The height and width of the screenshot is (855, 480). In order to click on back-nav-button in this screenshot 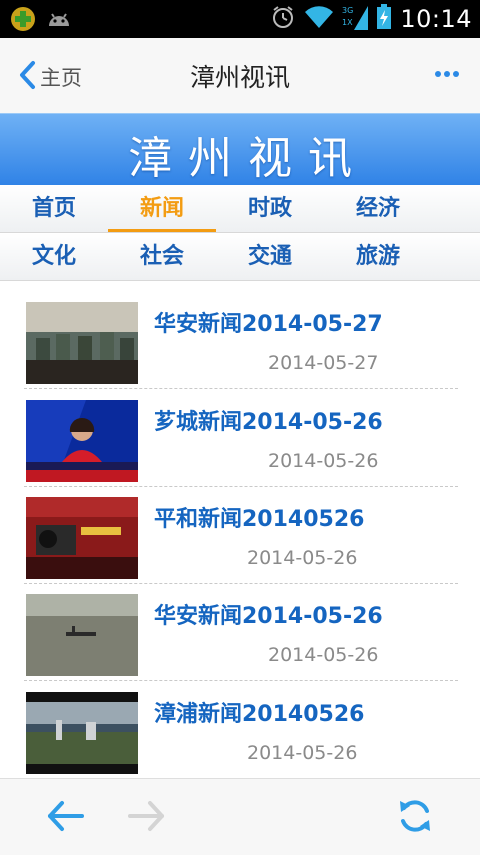, I will do `click(65, 818)`.